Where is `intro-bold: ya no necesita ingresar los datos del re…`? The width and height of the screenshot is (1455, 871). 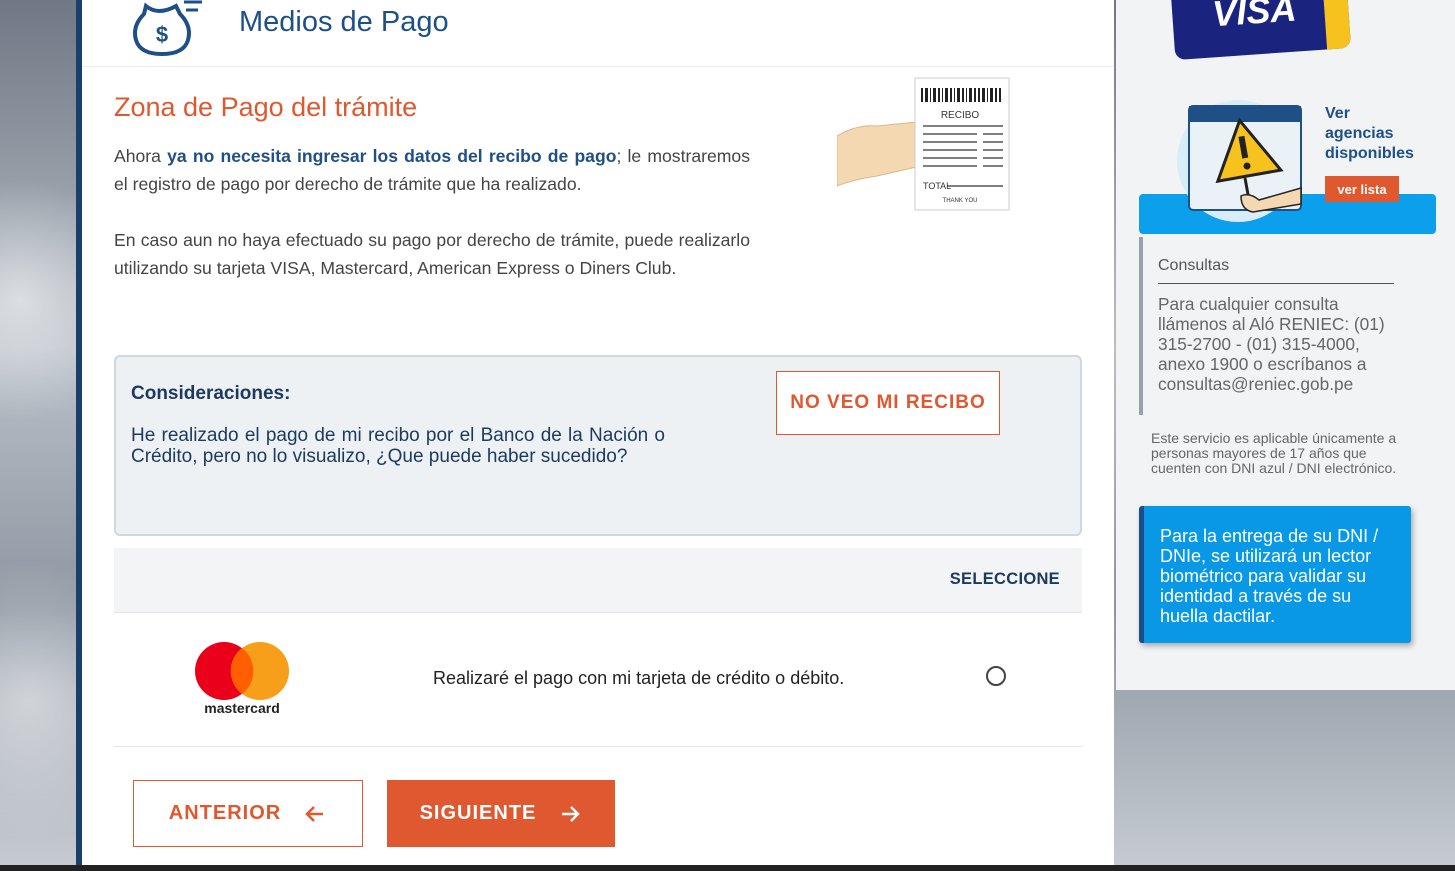
intro-bold: ya no necesita ingresar los datos del re… is located at coordinates (392, 156).